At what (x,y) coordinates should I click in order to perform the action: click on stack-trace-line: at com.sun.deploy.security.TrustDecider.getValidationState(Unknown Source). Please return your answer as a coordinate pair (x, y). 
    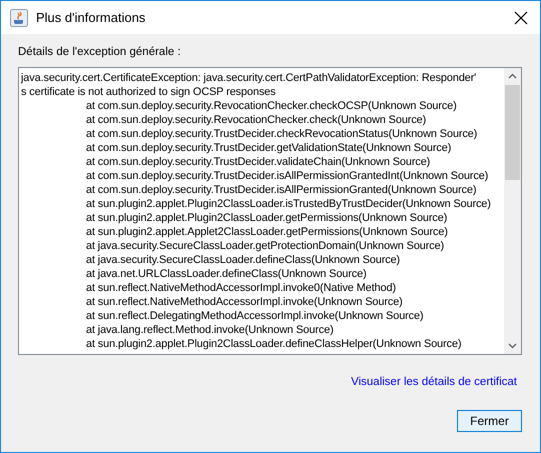
    Looking at the image, I should click on (268, 148).